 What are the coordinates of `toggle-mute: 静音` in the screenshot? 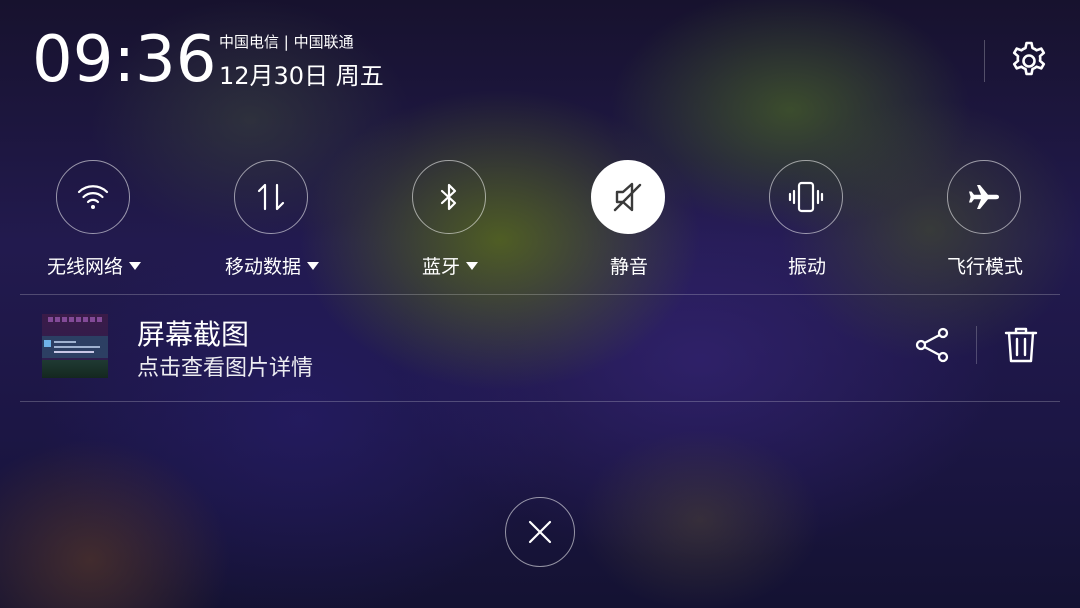 It's located at (629, 225).